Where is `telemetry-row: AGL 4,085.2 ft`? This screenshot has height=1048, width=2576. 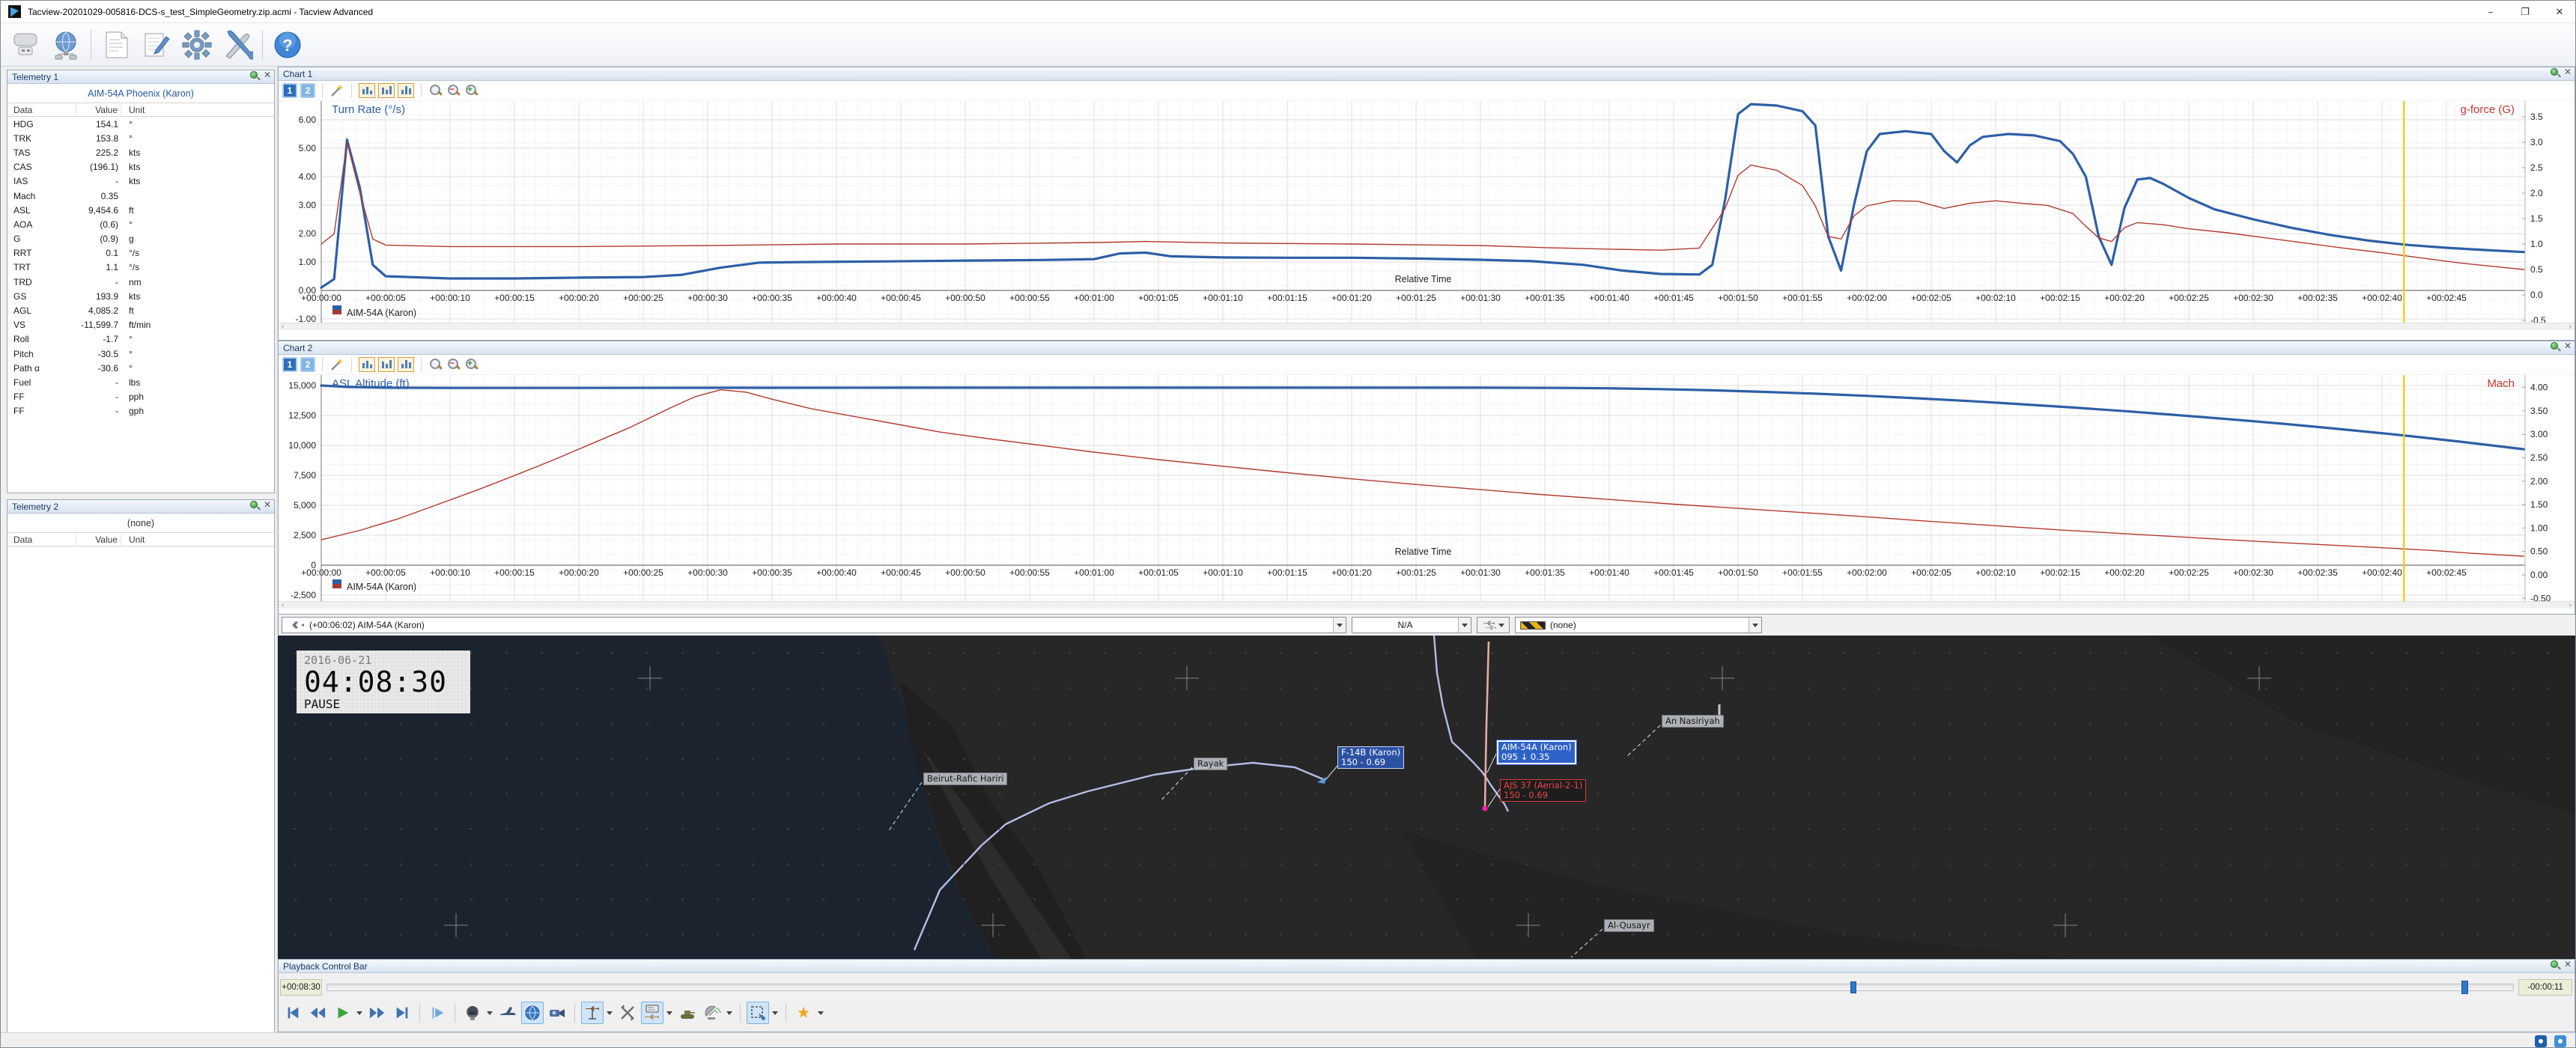
telemetry-row: AGL 4,085.2 ft is located at coordinates (140, 310).